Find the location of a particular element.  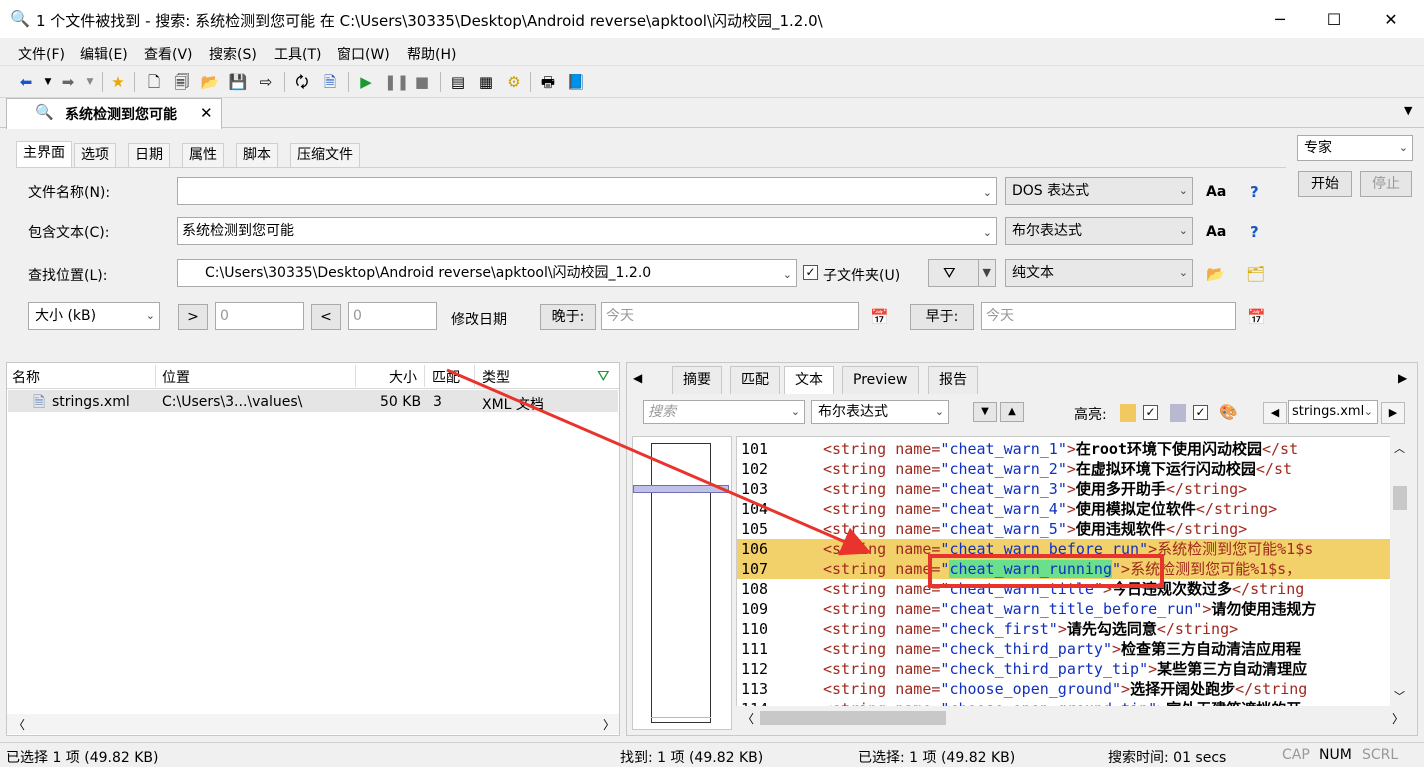

close-tab-icon: ✕ is located at coordinates (206, 113).